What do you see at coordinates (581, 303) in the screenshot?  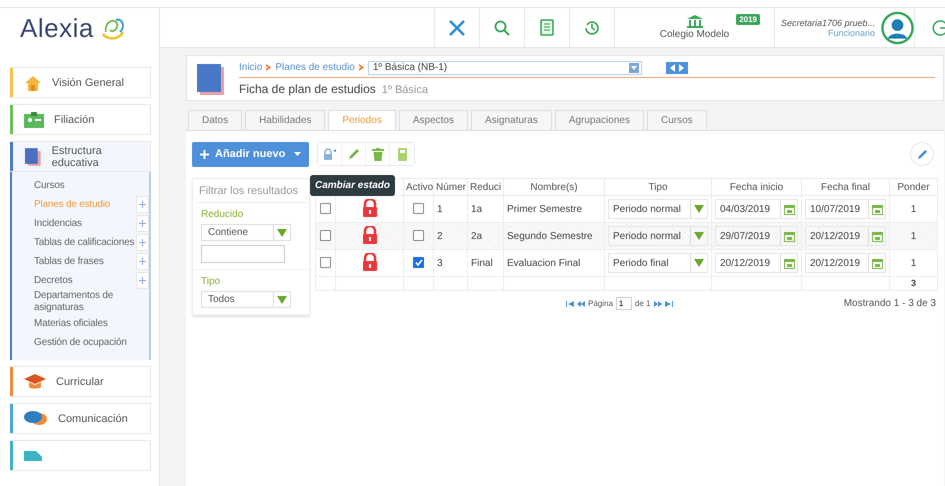 I see `previous-page-icon` at bounding box center [581, 303].